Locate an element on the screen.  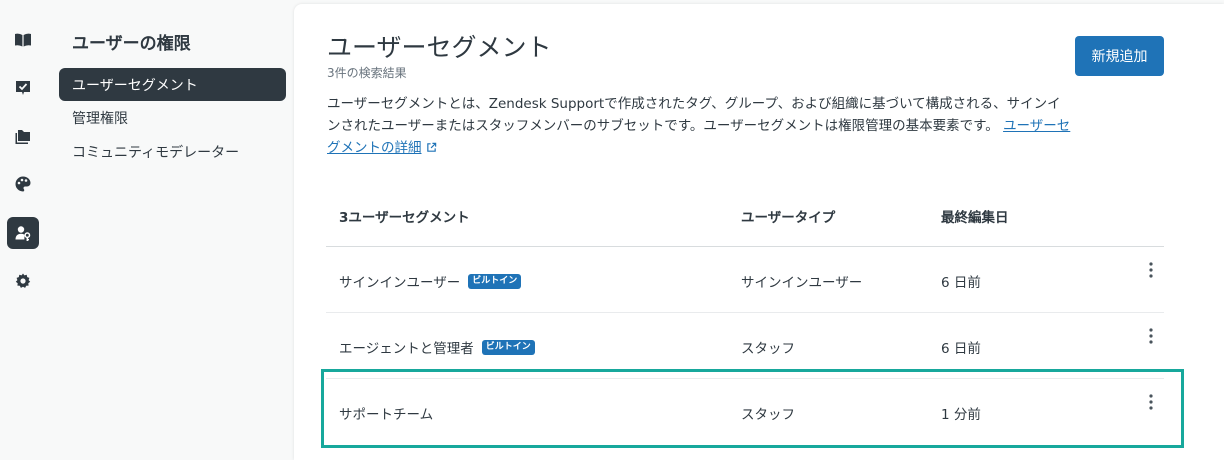
subnav-item-user-segments: ユーザーセグメント is located at coordinates (172, 84).